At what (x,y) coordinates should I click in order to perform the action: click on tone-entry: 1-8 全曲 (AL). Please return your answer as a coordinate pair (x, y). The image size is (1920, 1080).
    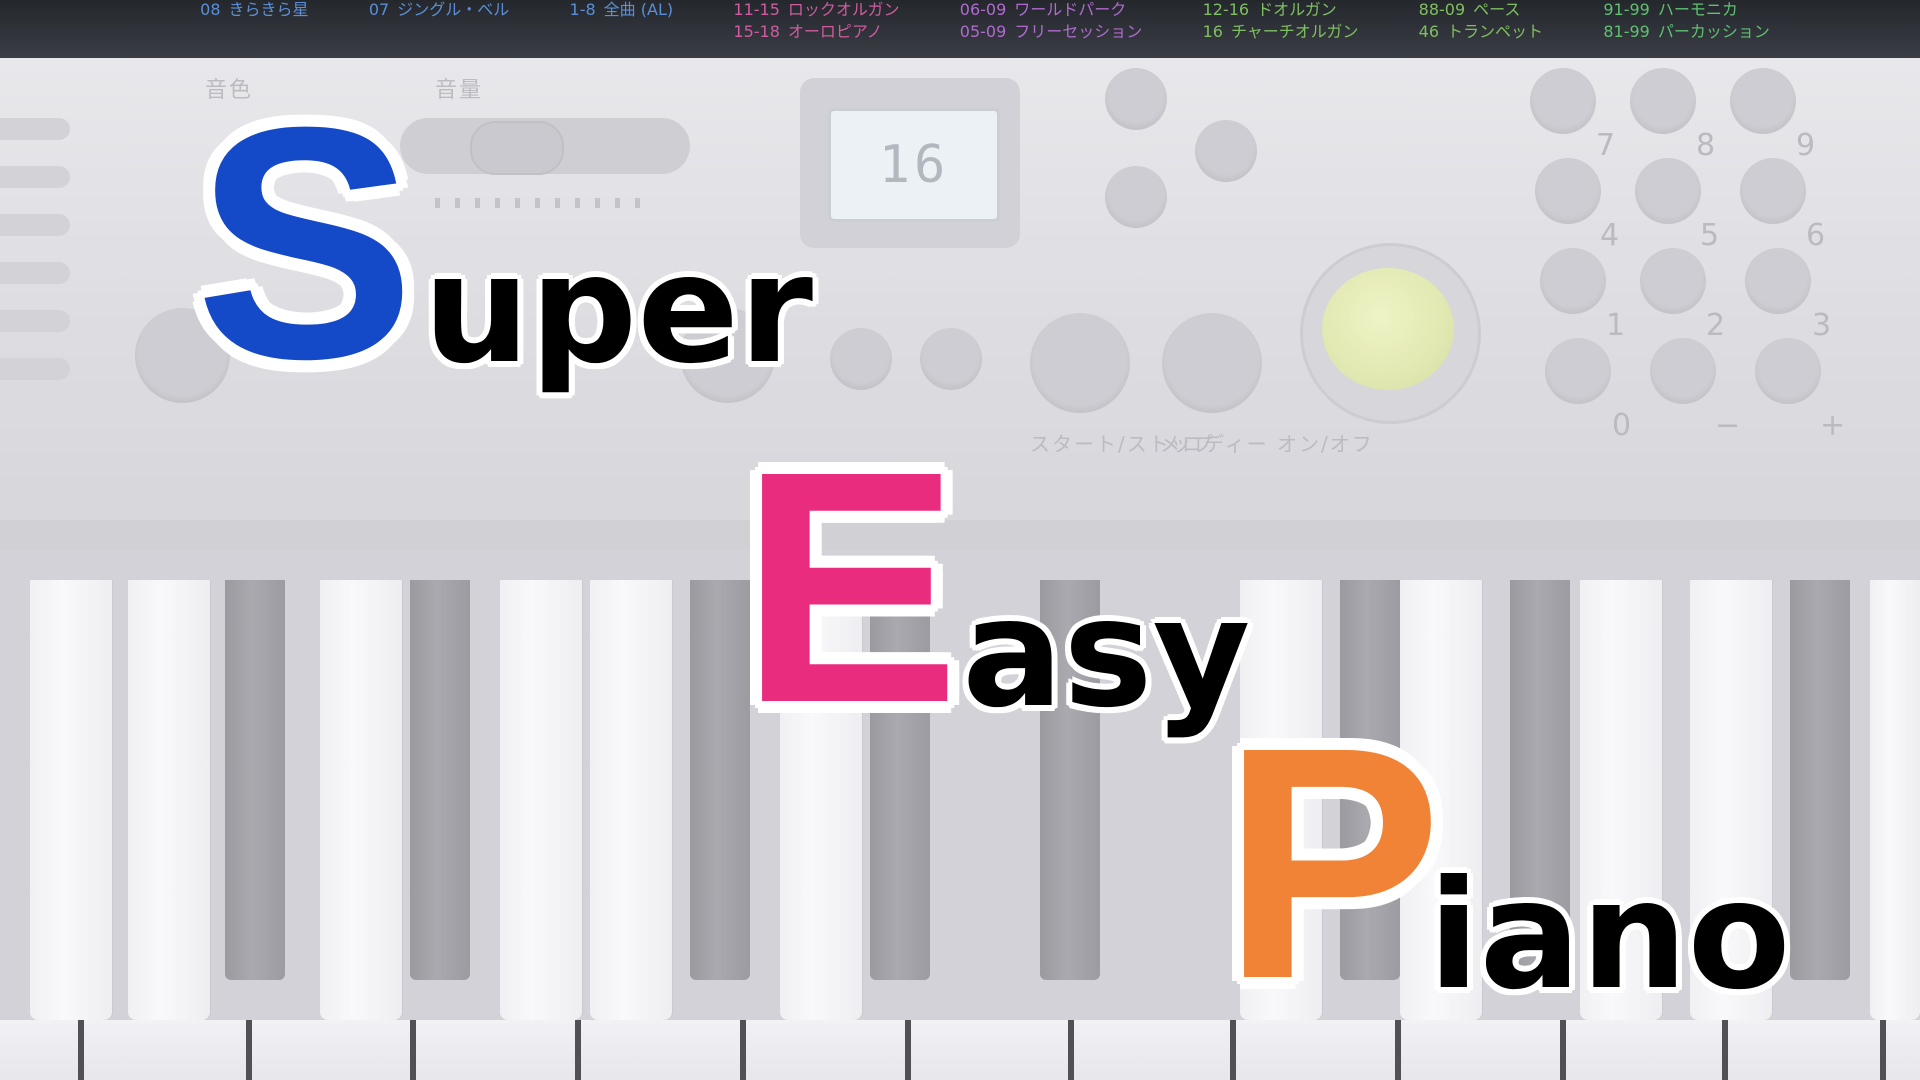
    Looking at the image, I should click on (621, 9).